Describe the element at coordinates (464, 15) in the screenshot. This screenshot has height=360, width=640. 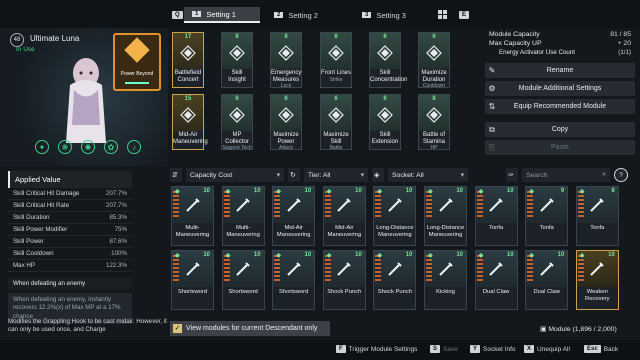
I see `next-tab-key: E` at that location.